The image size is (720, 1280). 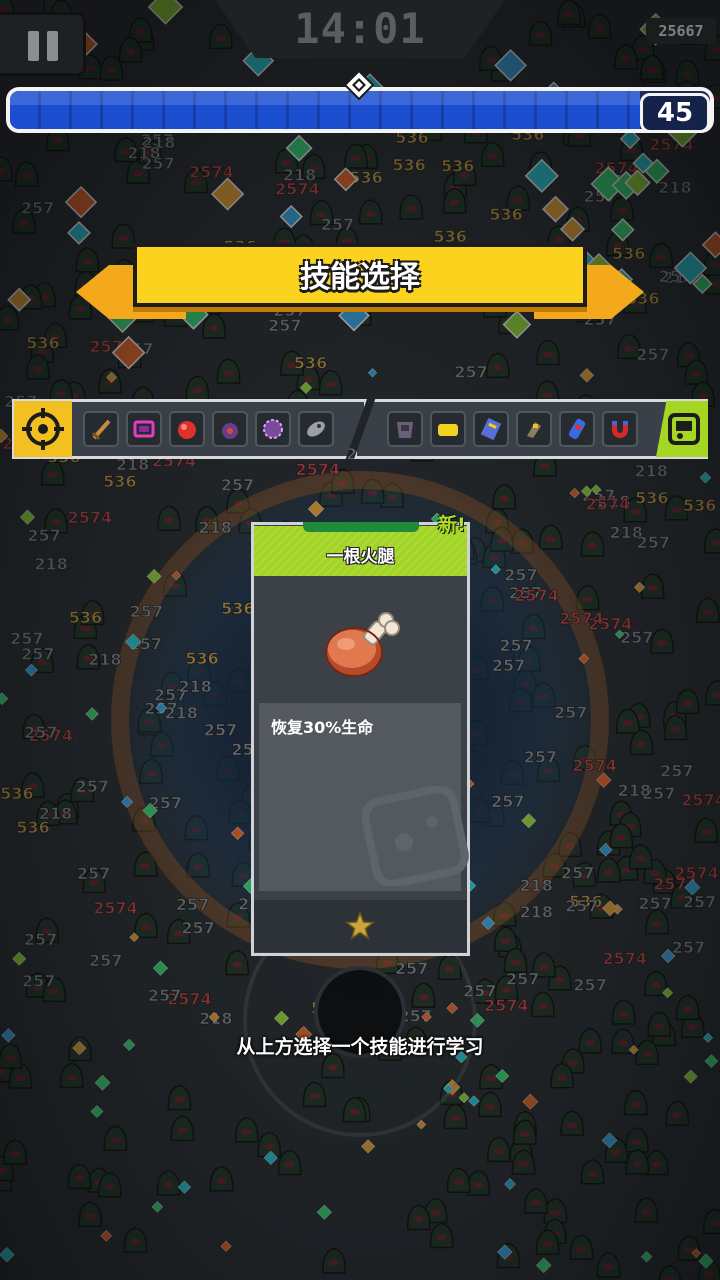 I want to click on yellow-block-icon, so click(x=448, y=430).